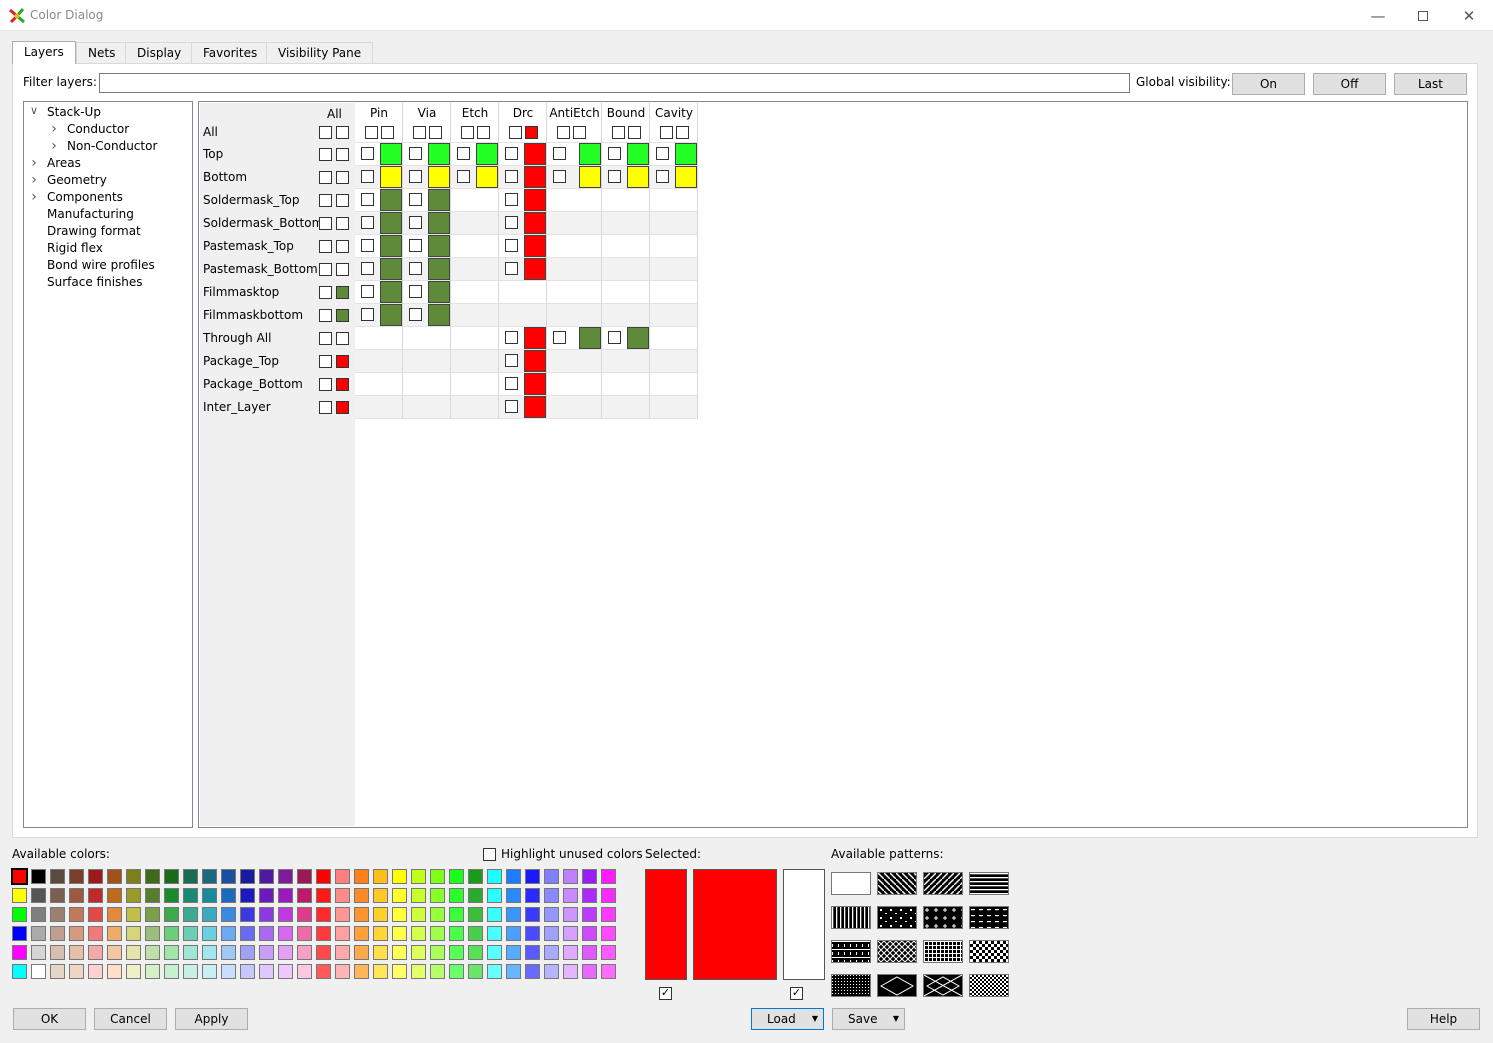  What do you see at coordinates (75, 248) in the screenshot?
I see `tree-item: Rigid flex` at bounding box center [75, 248].